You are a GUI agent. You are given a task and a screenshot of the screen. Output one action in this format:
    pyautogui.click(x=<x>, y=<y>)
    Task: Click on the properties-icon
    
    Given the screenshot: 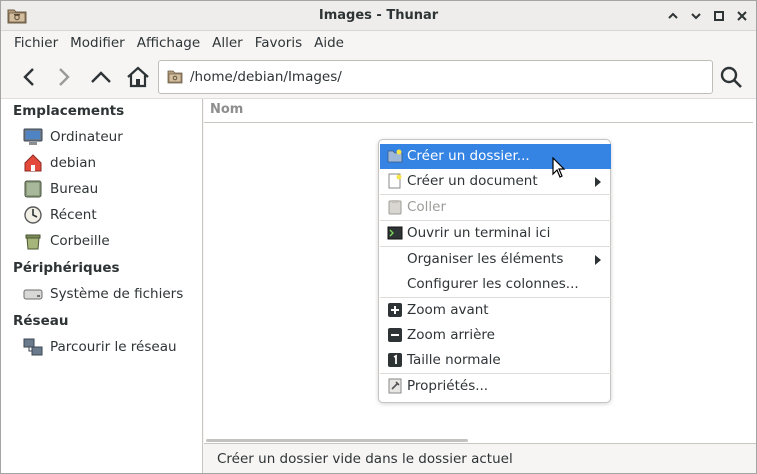 What is the action you would take?
    pyautogui.click(x=395, y=386)
    